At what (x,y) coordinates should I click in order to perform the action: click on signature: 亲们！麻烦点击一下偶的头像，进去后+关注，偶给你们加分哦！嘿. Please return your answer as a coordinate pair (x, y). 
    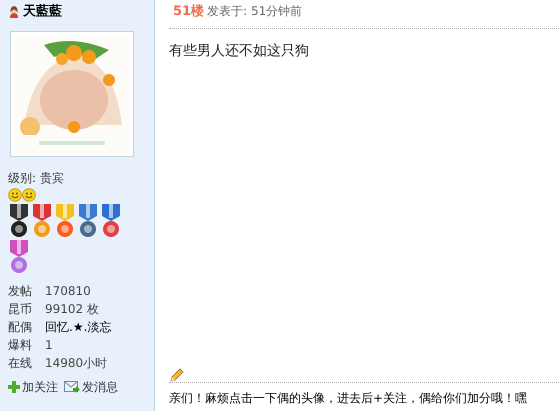
    Looking at the image, I should click on (348, 398).